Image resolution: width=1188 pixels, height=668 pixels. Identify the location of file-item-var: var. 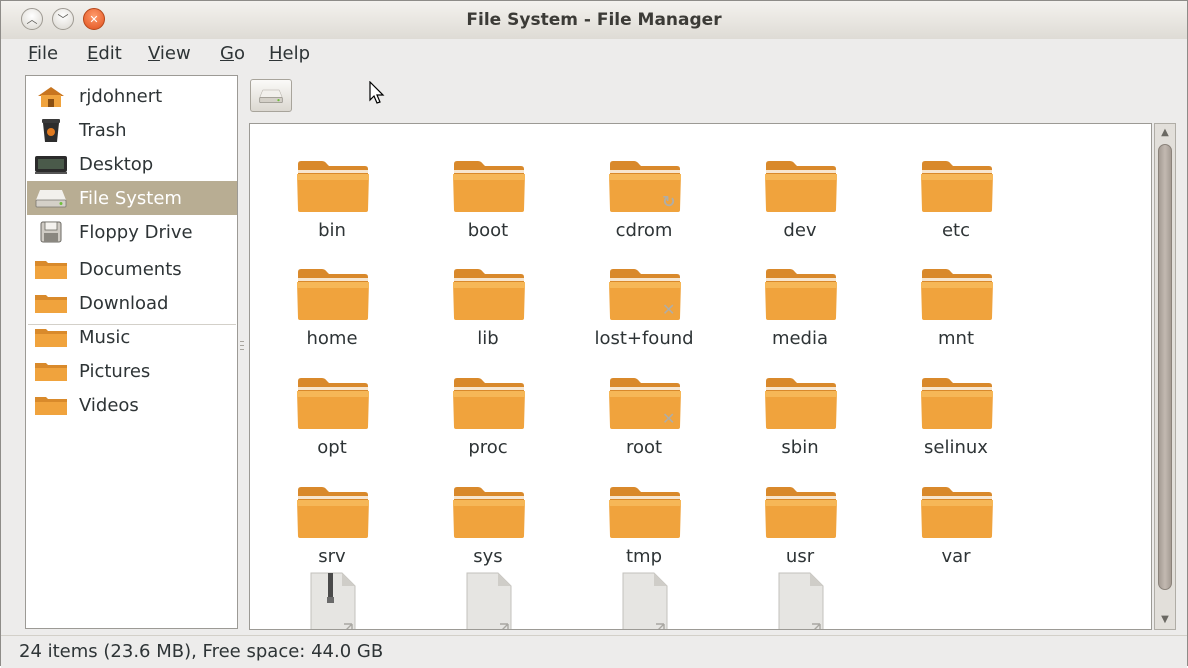
(956, 516).